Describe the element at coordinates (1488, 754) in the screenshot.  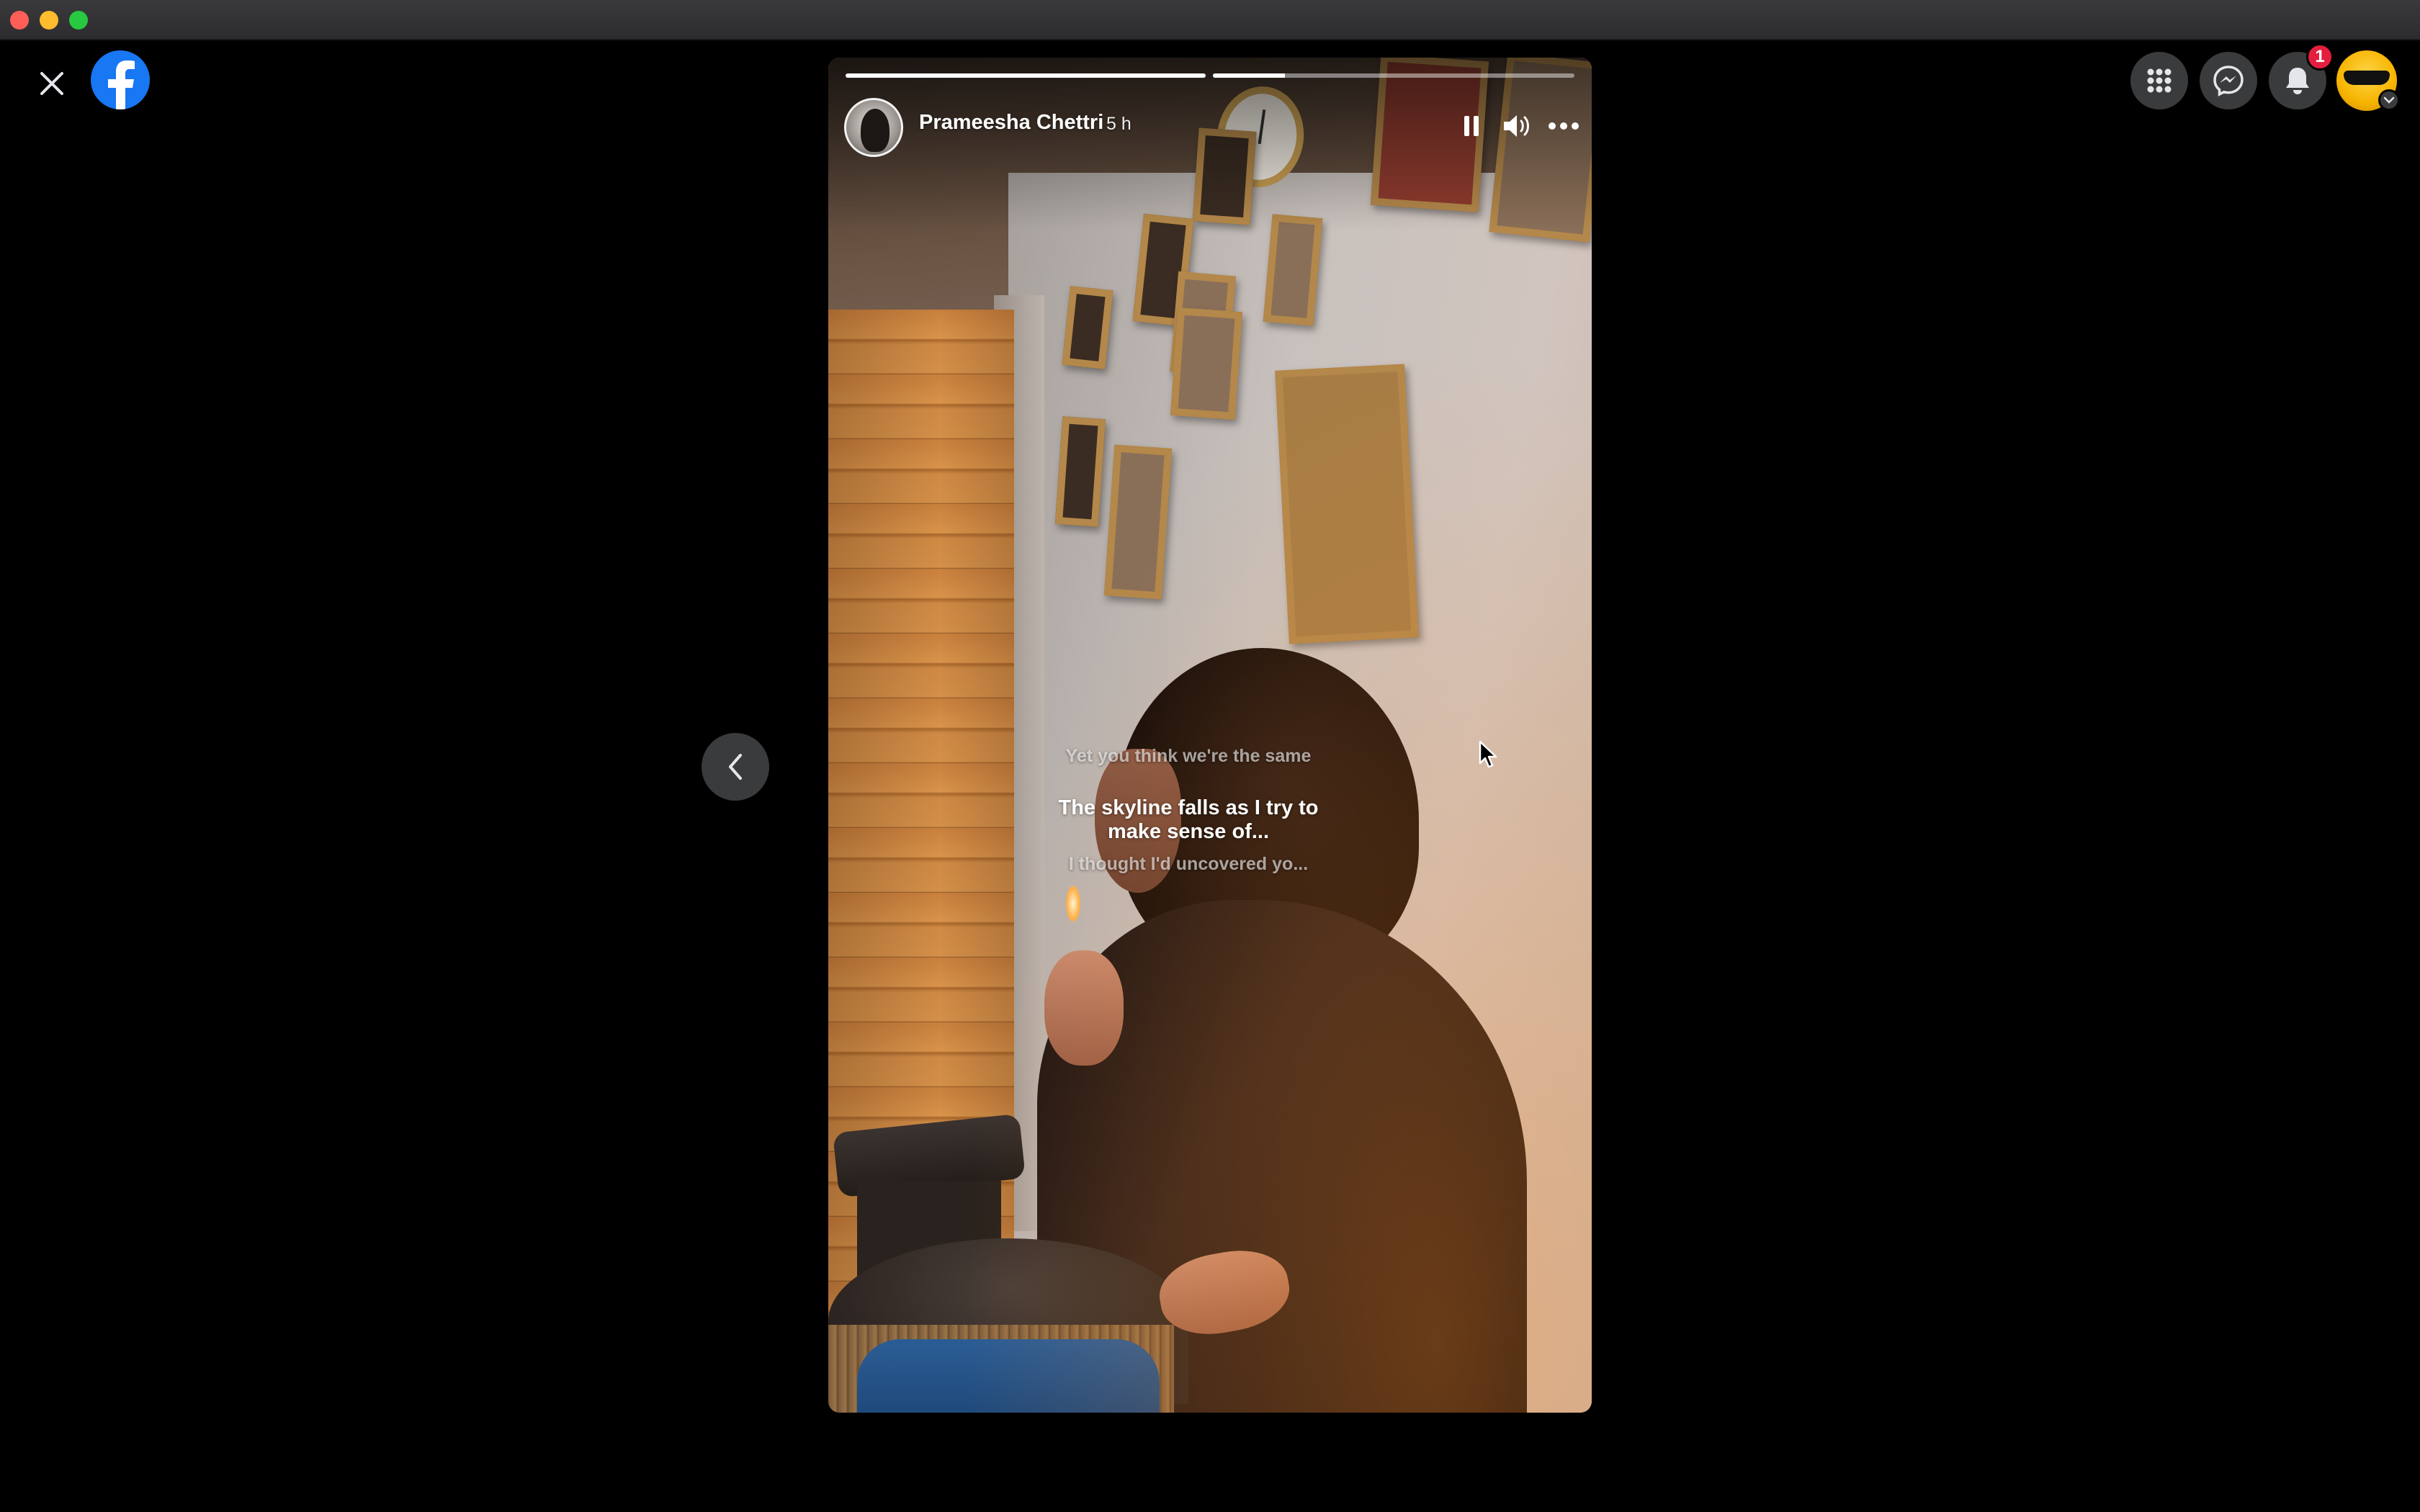
I see `mouse-cursor-icon` at that location.